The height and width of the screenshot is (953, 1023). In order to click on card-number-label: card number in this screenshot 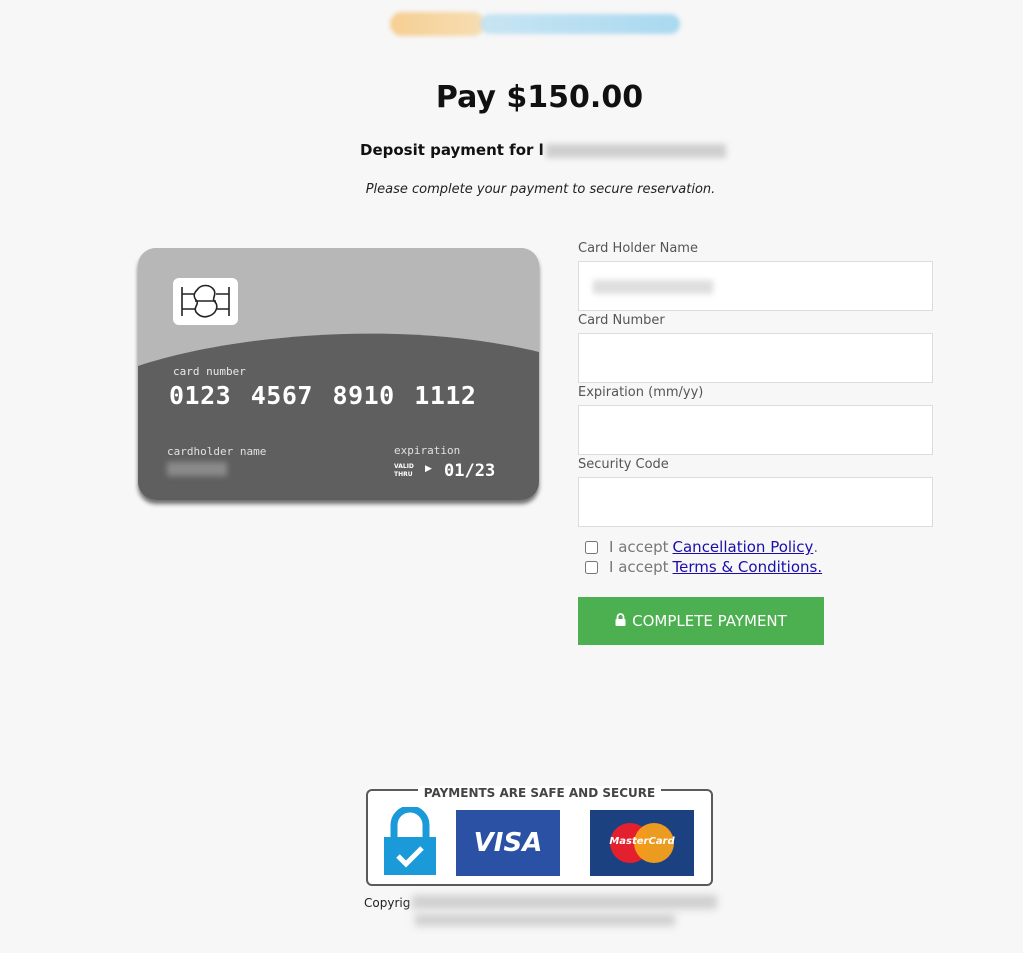, I will do `click(209, 371)`.